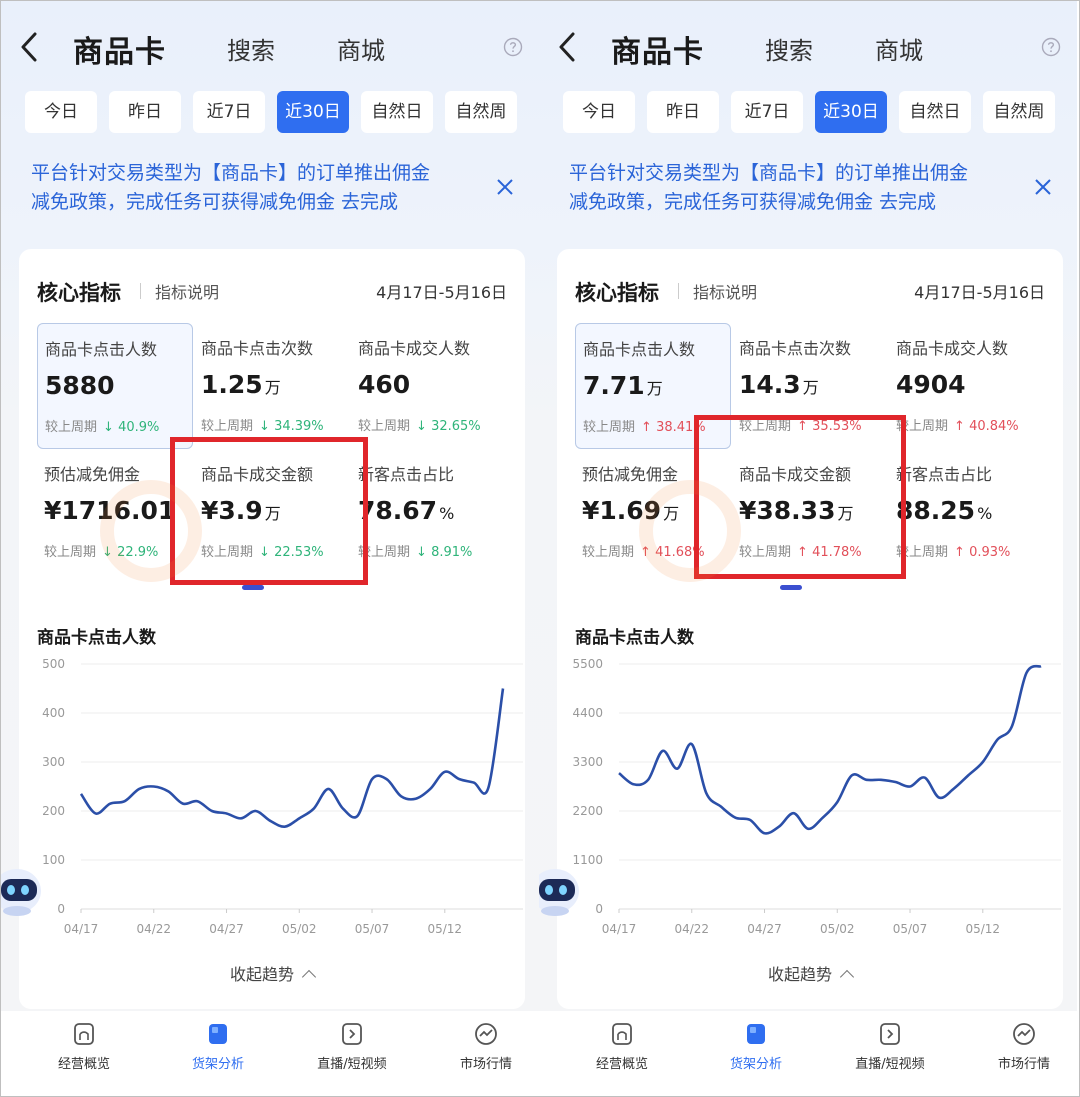 The image size is (1080, 1097). I want to click on metric-number: ¥1716.01, so click(110, 510).